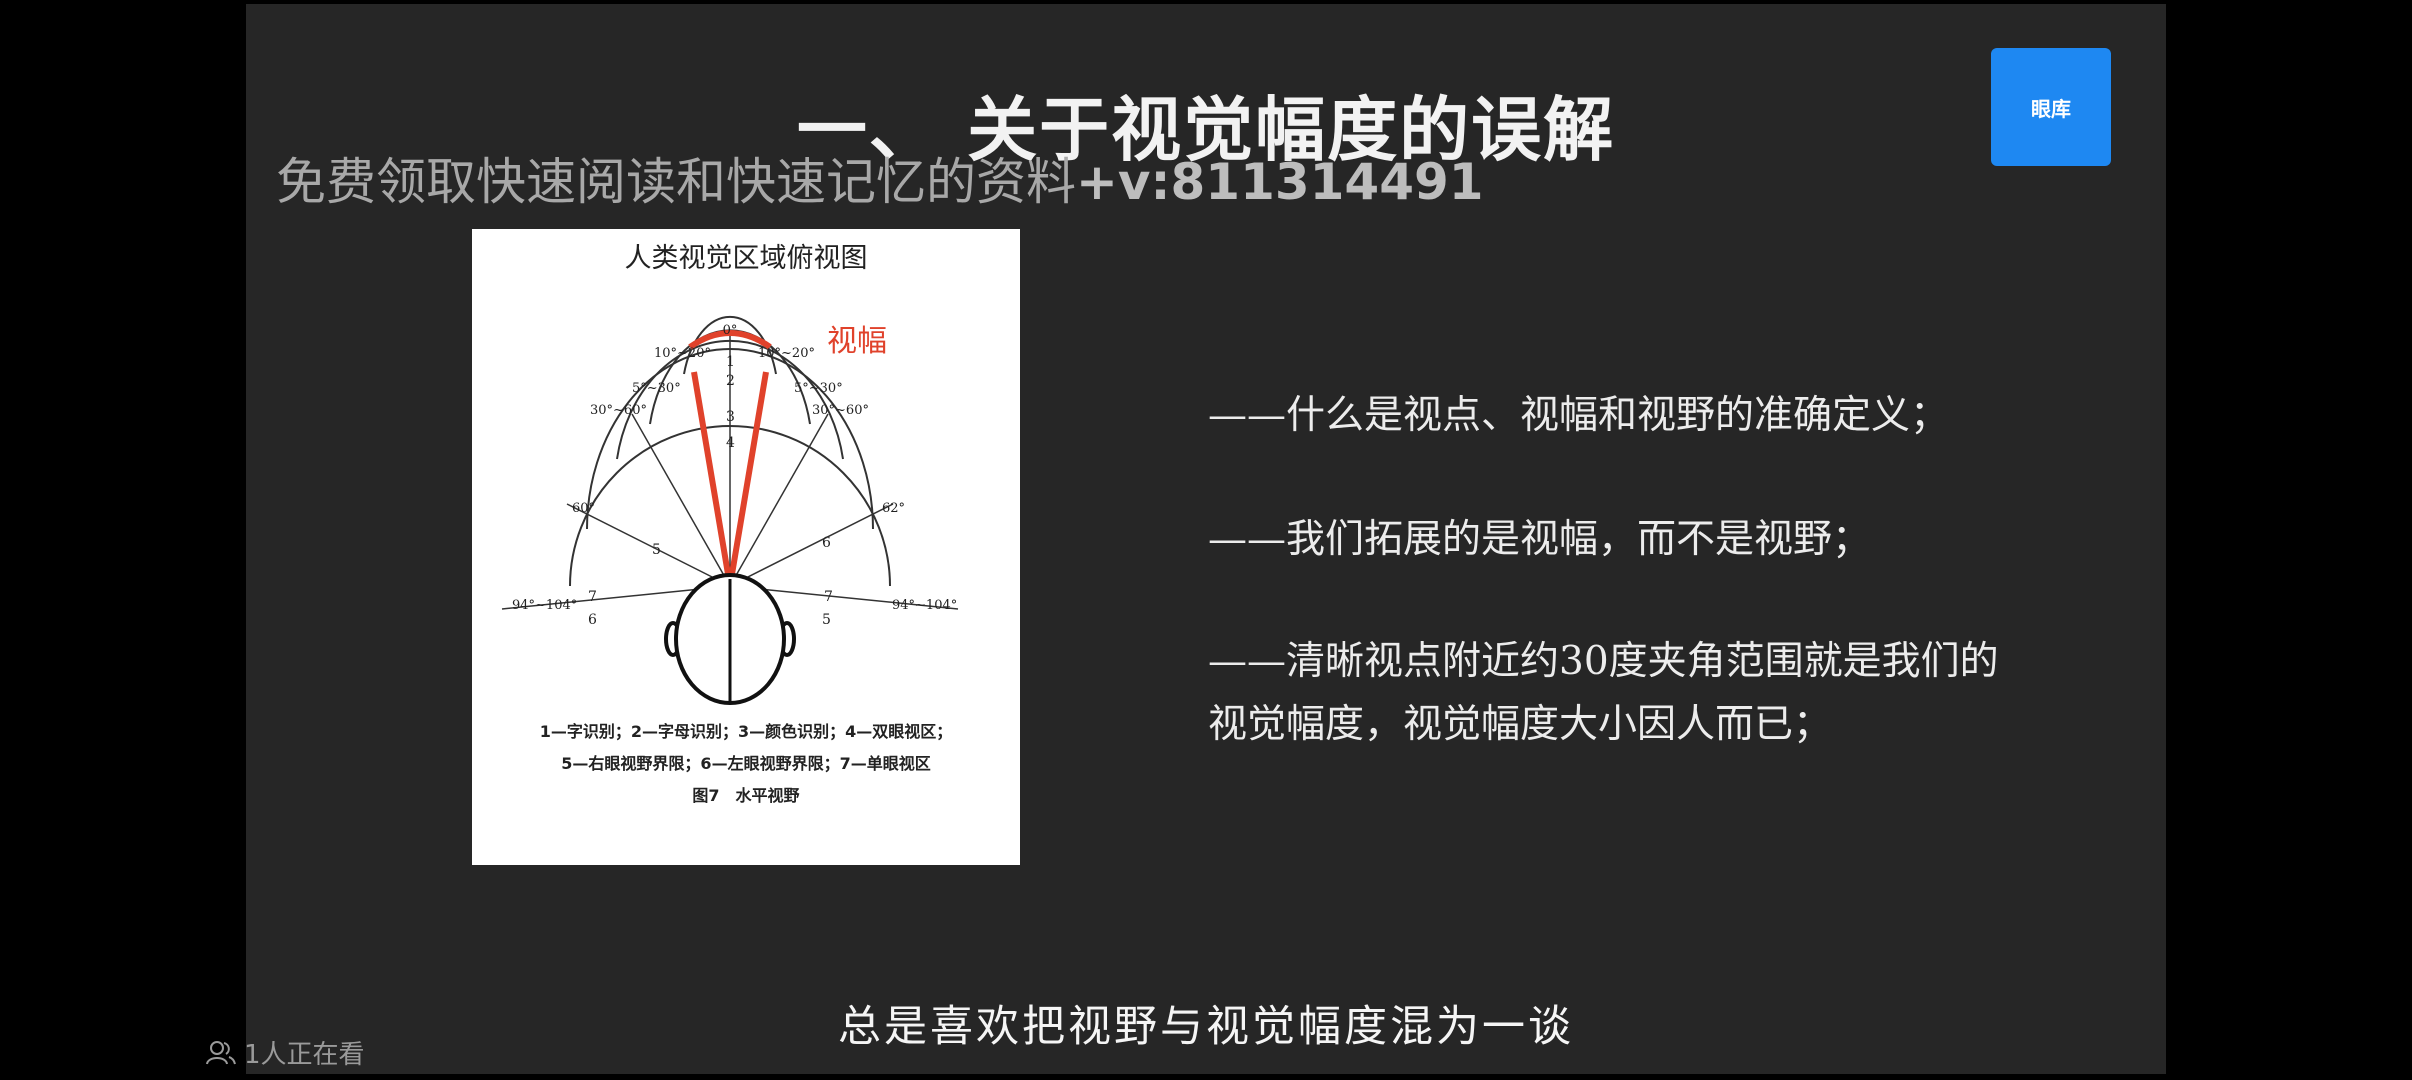 The image size is (2412, 1080). What do you see at coordinates (730, 362) in the screenshot?
I see `zone-number: 1` at bounding box center [730, 362].